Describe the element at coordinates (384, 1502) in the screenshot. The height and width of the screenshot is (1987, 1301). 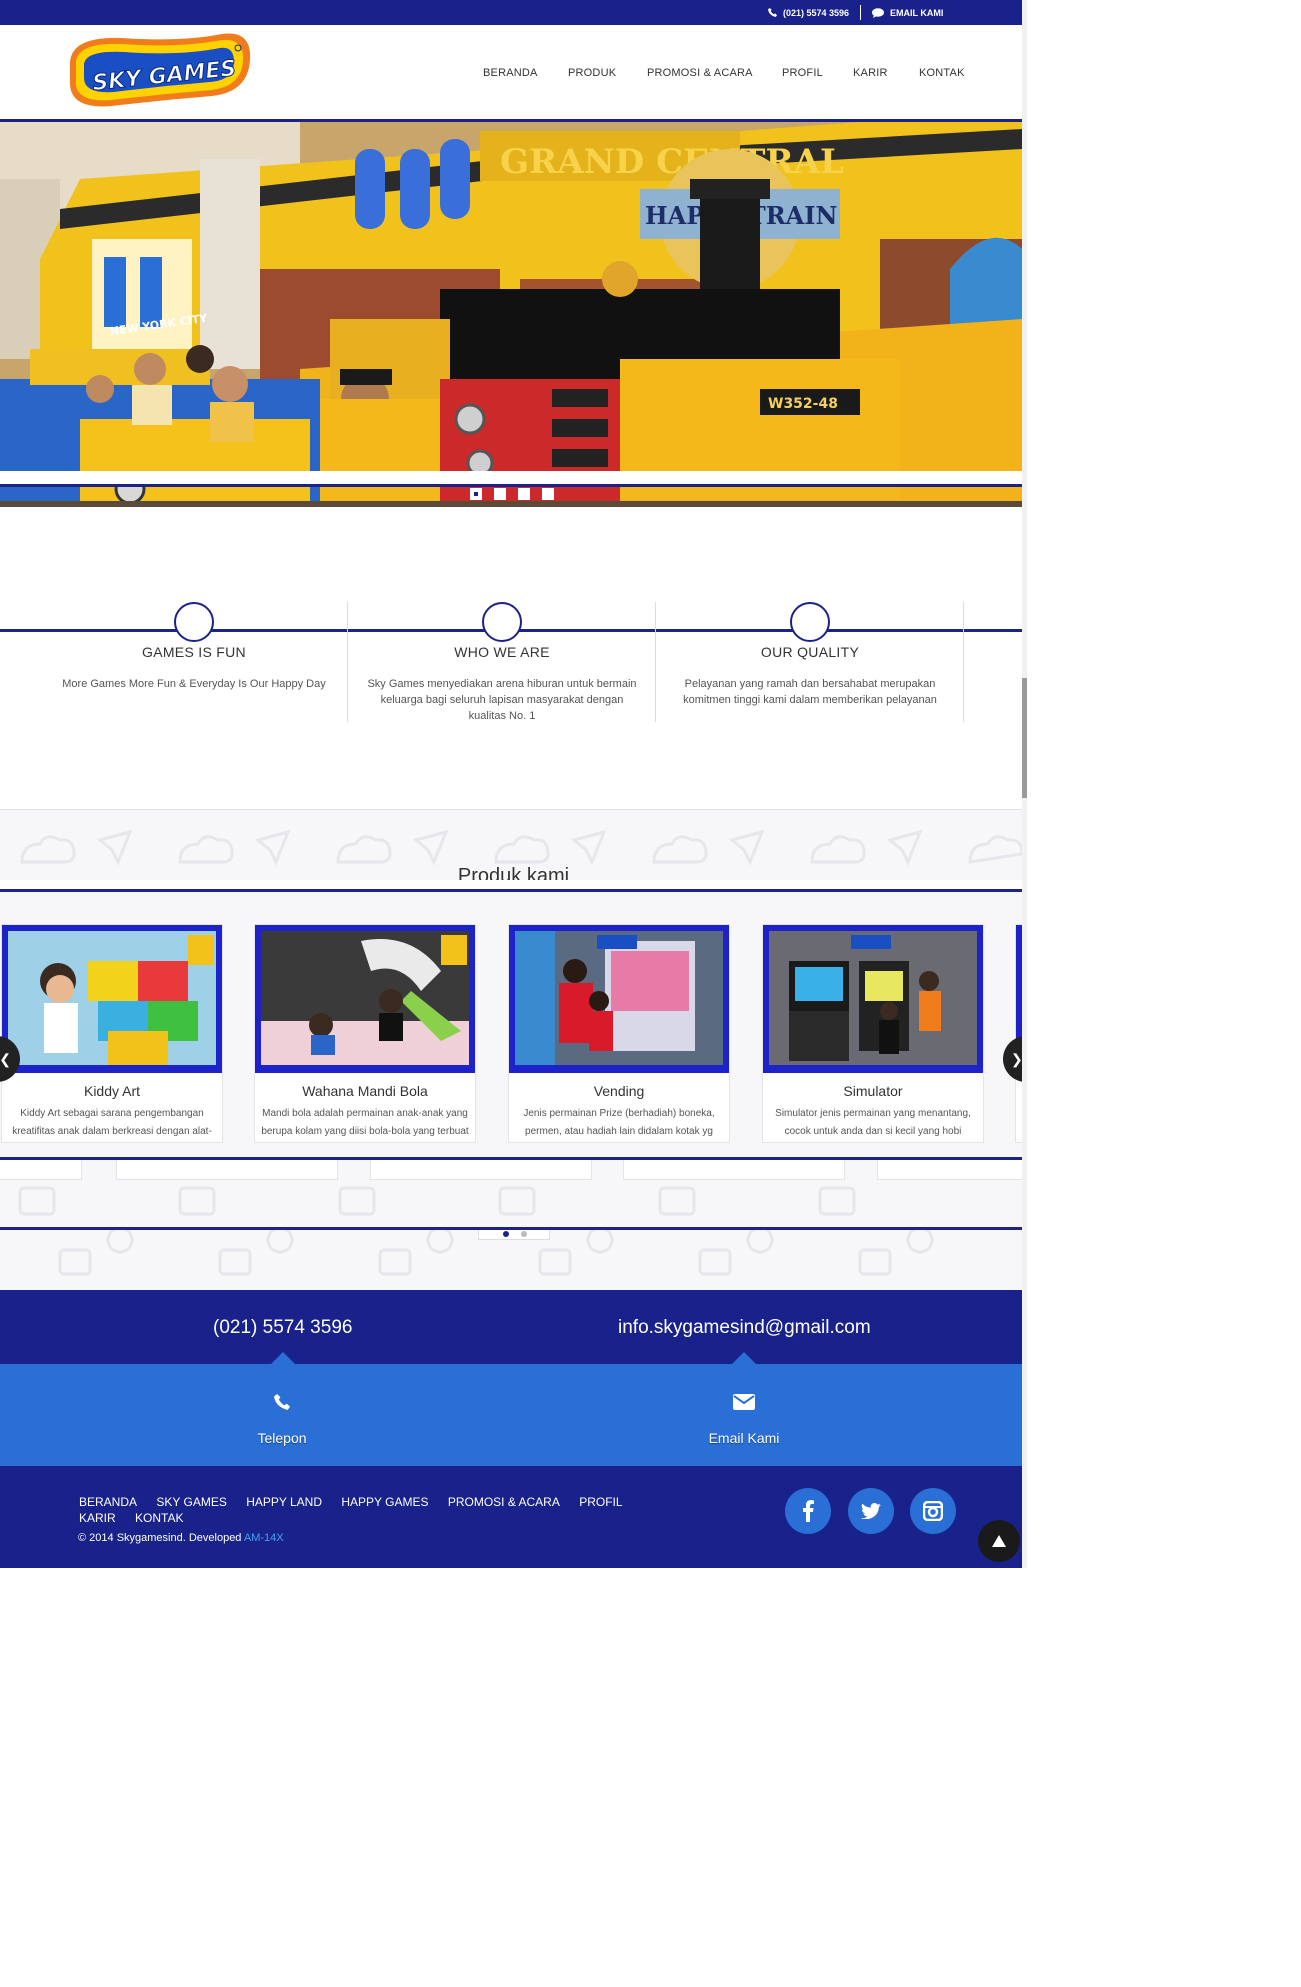
I see `footer-link-happy-games: HAPPY GAMES` at that location.